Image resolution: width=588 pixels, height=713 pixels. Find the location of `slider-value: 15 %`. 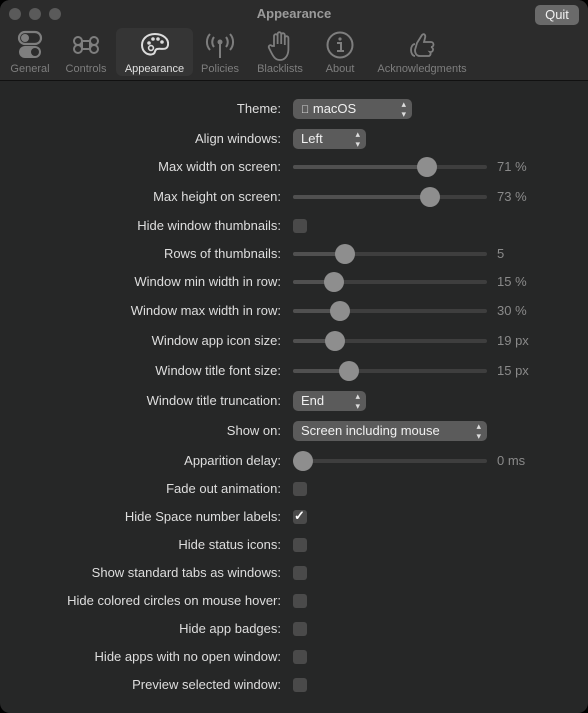

slider-value: 15 % is located at coordinates (512, 281).